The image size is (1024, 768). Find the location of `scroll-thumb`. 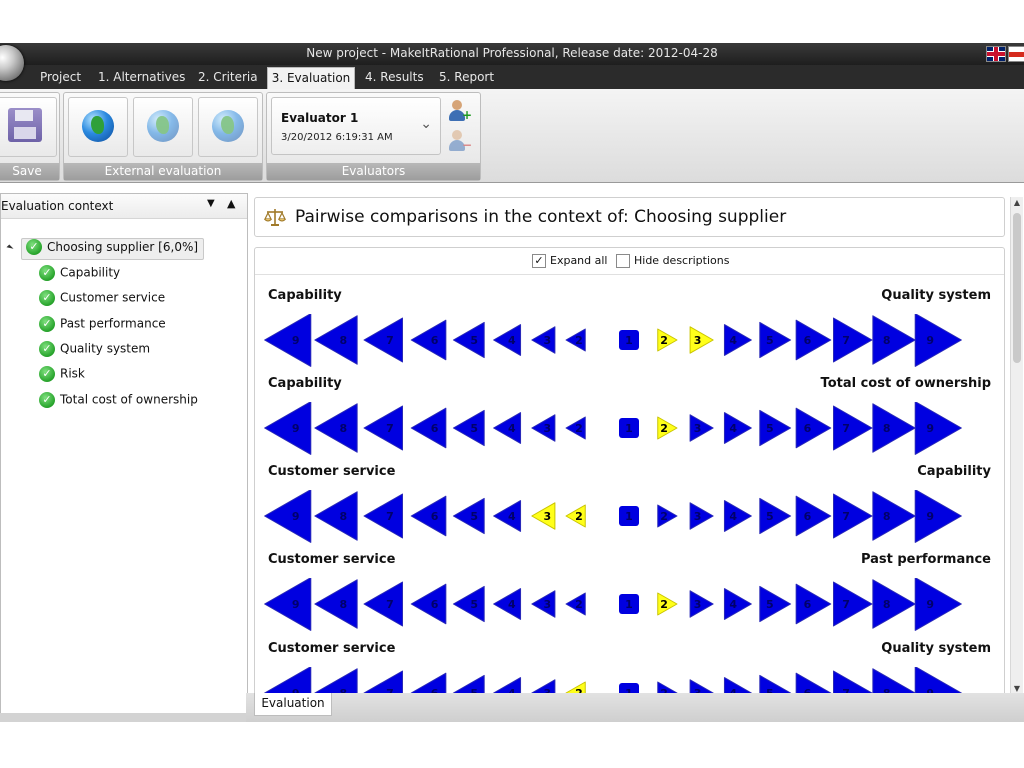

scroll-thumb is located at coordinates (1017, 288).